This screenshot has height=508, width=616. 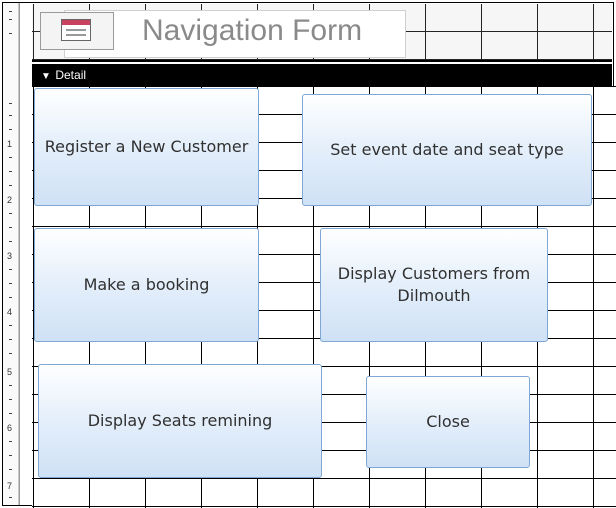 I want to click on display-seats-button: Display Seats remining, so click(x=180, y=421).